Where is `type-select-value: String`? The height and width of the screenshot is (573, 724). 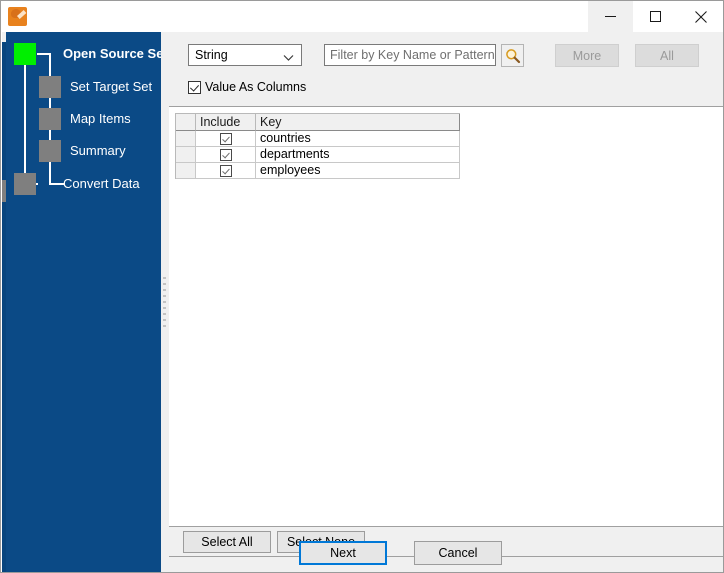
type-select-value: String is located at coordinates (211, 55).